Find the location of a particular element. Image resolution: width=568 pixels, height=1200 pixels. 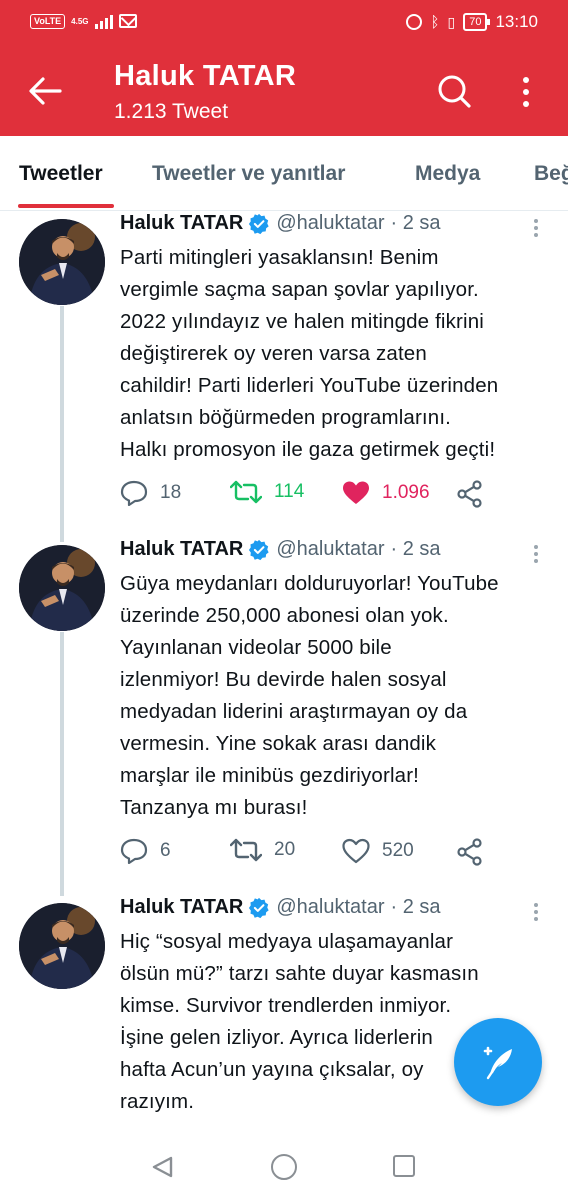

like-button: 1.096 is located at coordinates (386, 493).